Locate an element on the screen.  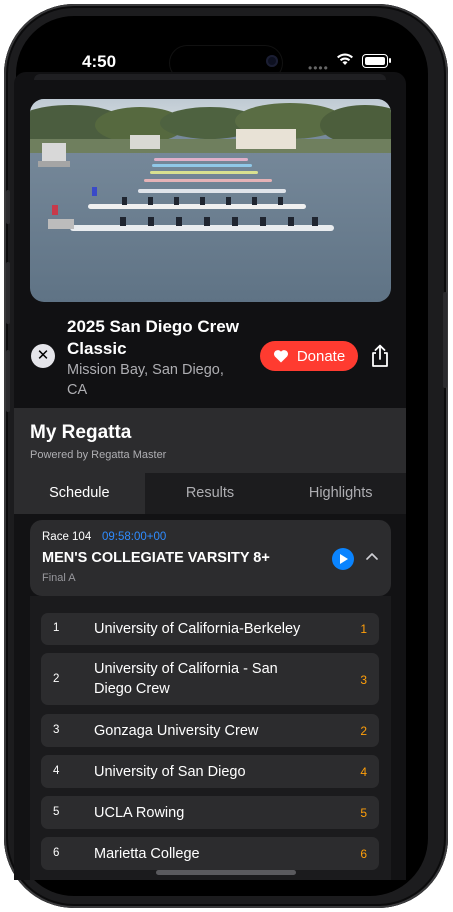
share-icon is located at coordinates (380, 356).